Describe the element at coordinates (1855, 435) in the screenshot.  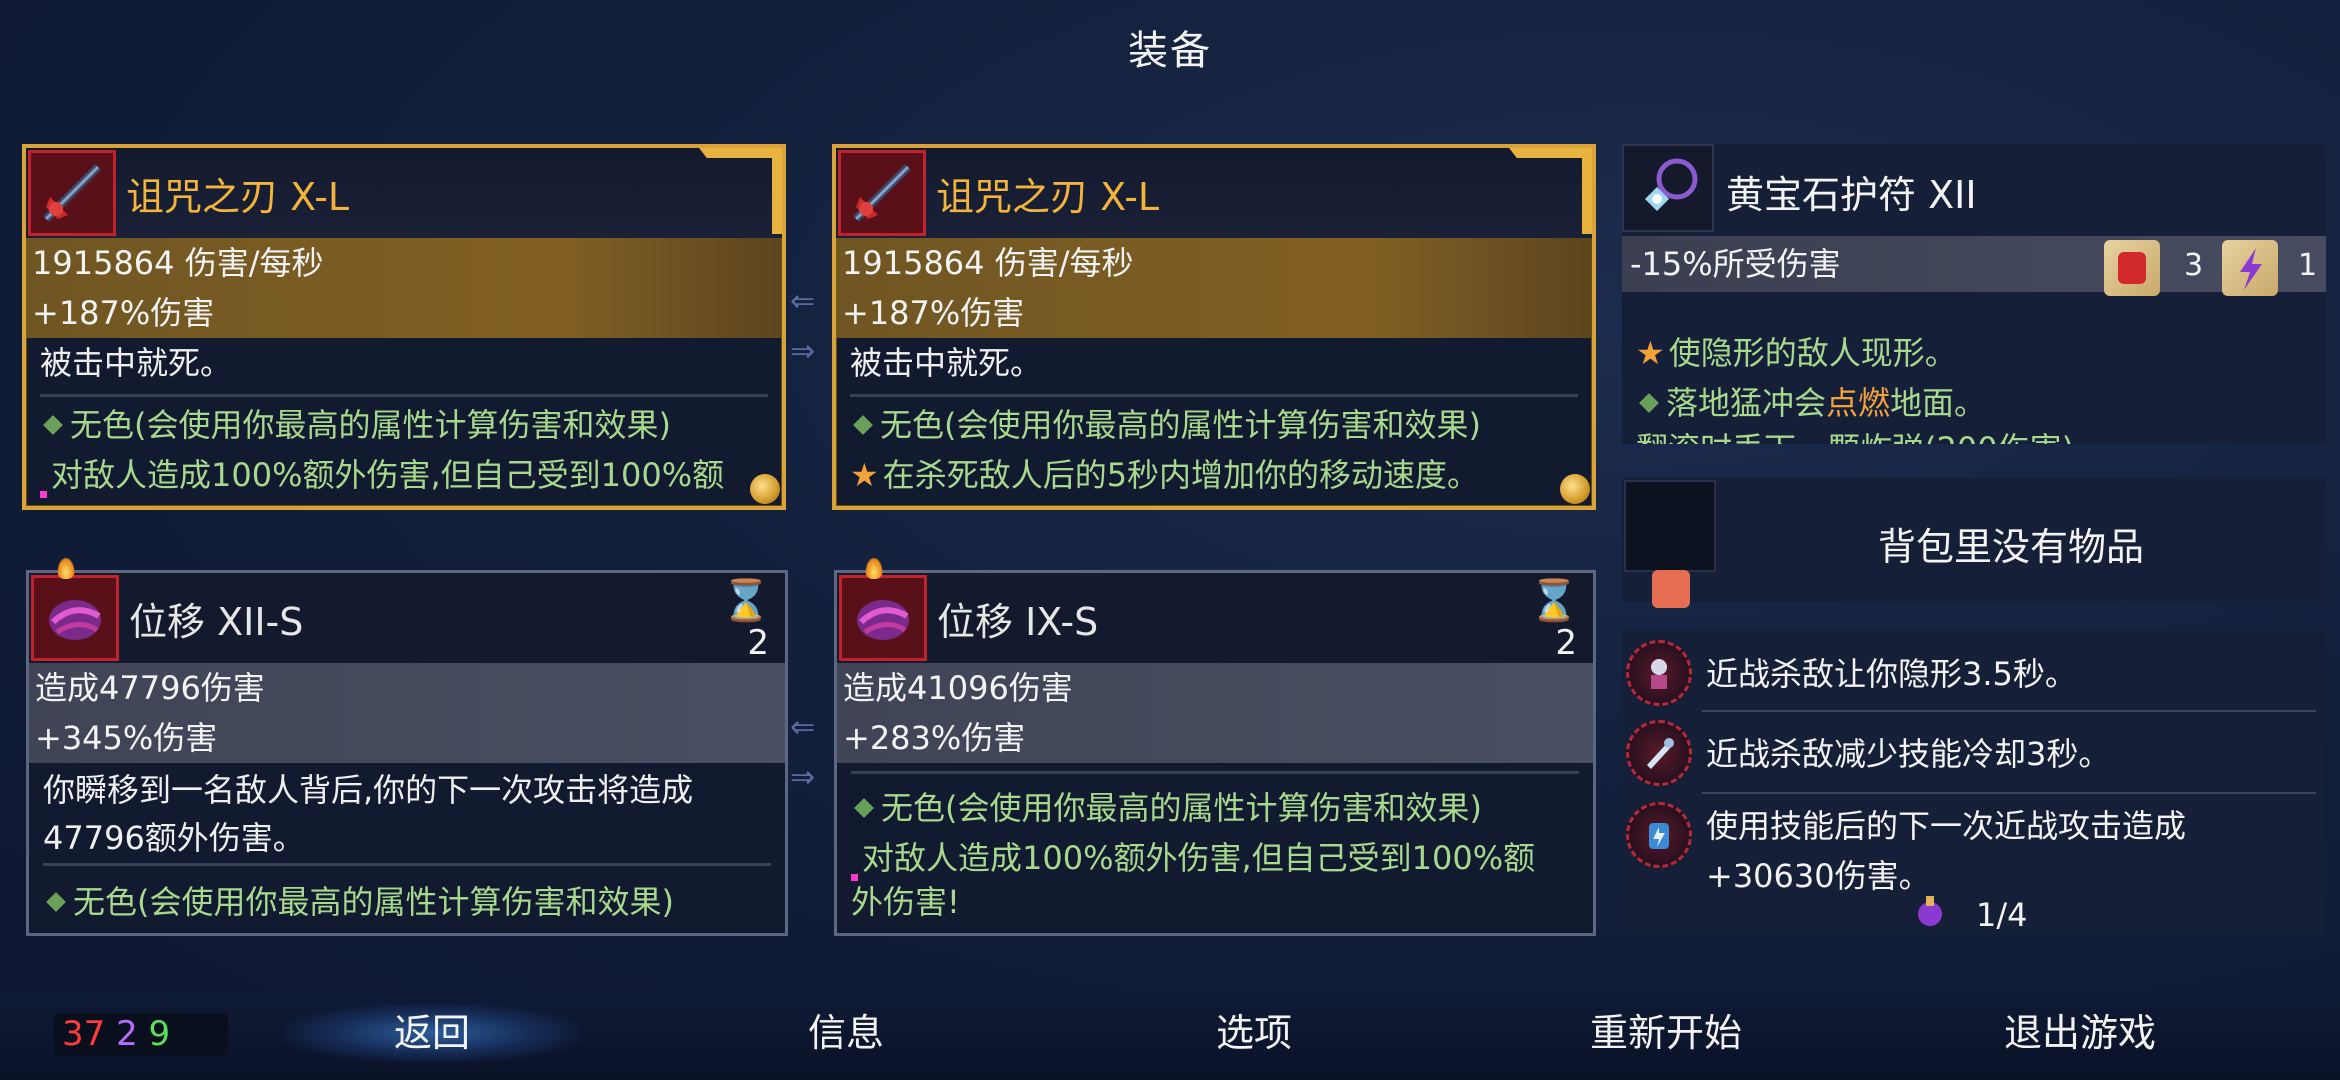
I see `amulet-trait-bomb: 翻滚时丢下一颗炸弹(200伤害)` at that location.